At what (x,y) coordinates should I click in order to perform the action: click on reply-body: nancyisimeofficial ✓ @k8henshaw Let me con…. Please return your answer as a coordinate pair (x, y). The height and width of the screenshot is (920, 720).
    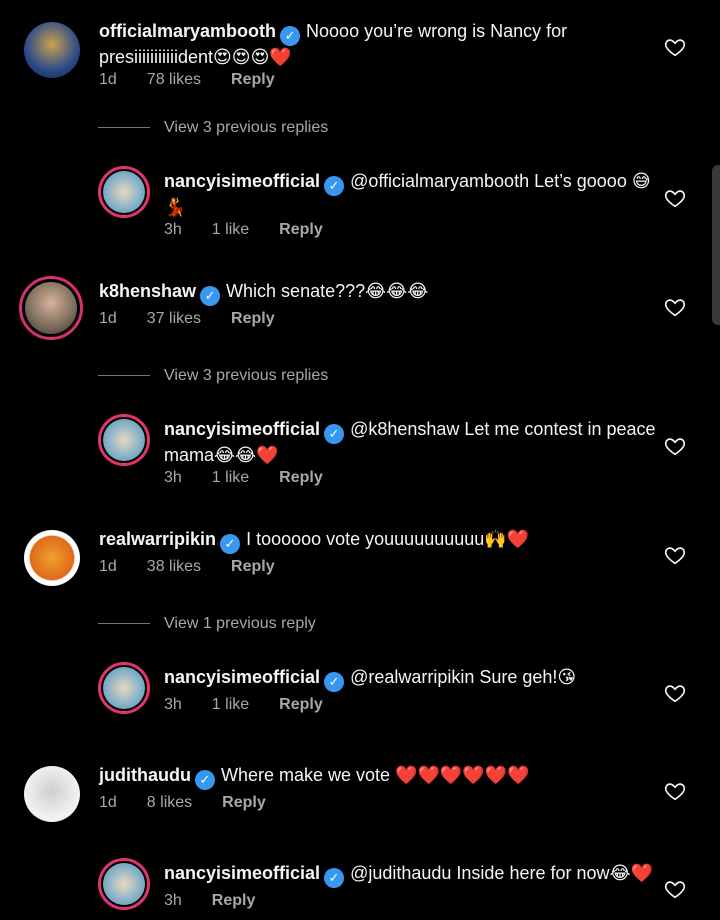
    Looking at the image, I should click on (414, 442).